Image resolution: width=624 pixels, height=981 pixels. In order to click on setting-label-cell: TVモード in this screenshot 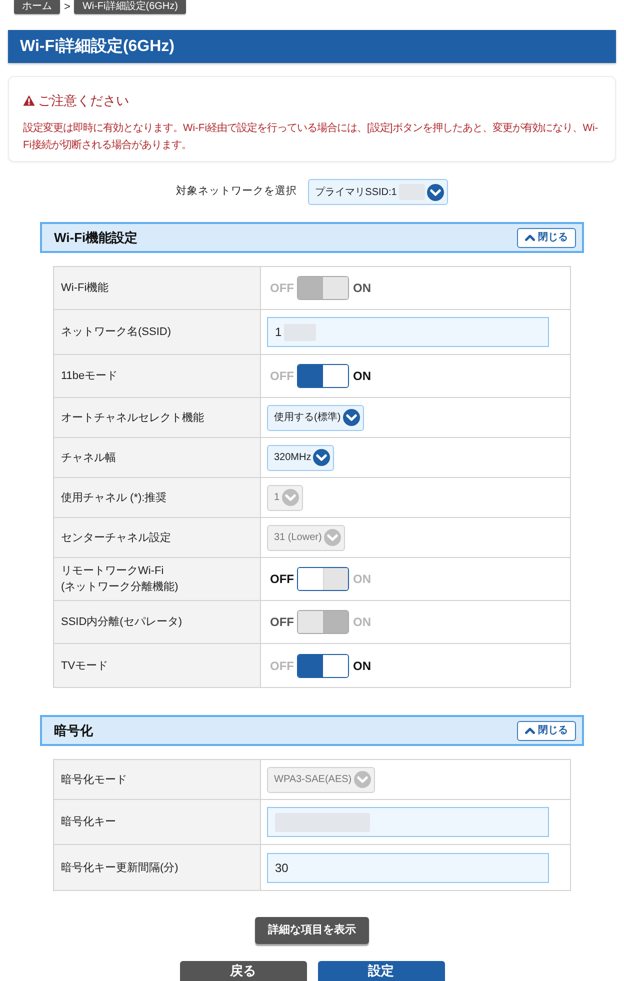, I will do `click(157, 665)`.